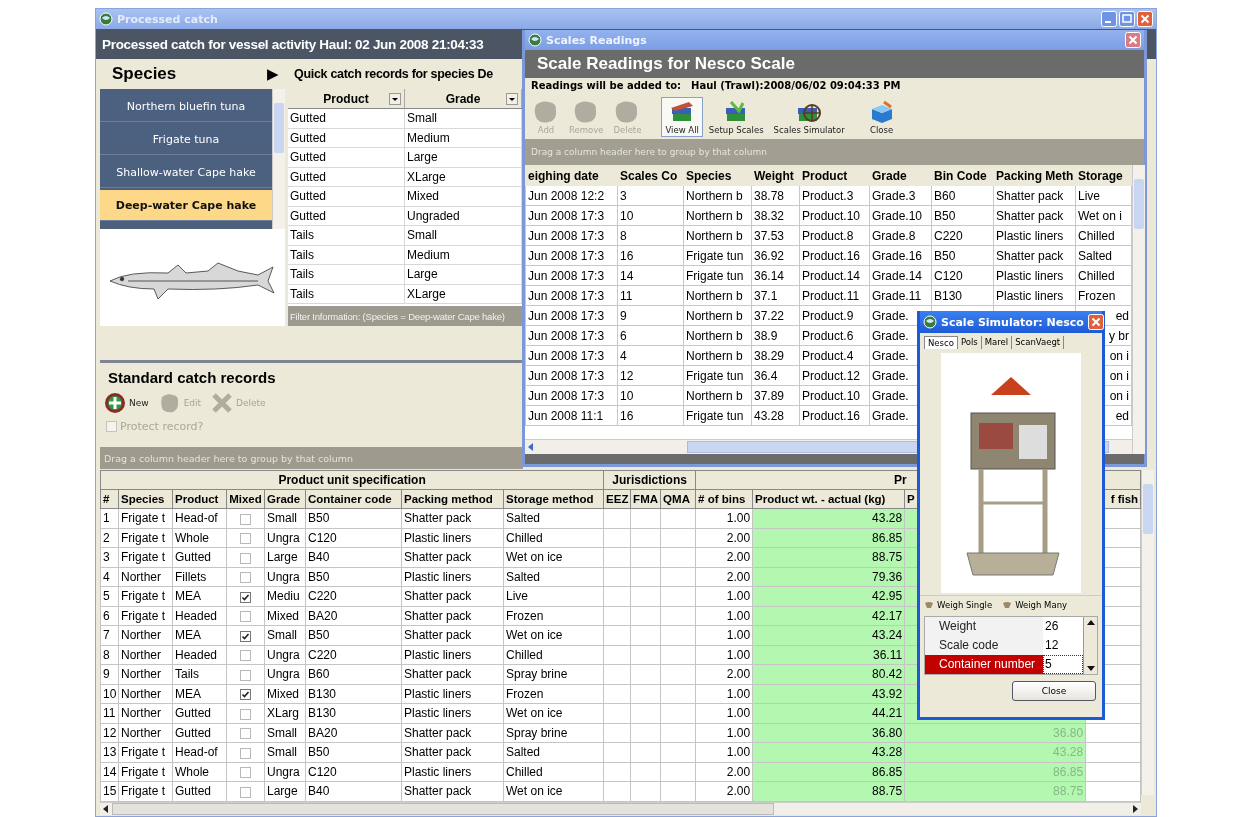 This screenshot has height=817, width=1250. Describe the element at coordinates (525, 615) in the screenshot. I see `table-cell: Frozen` at that location.